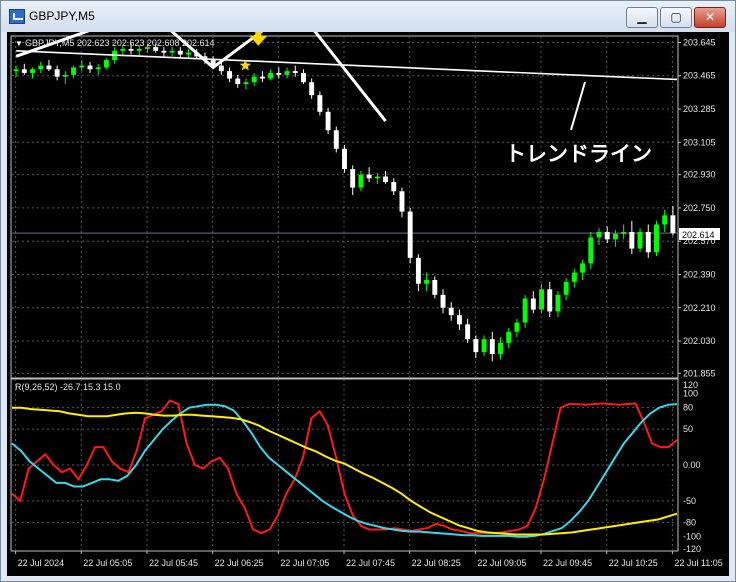 Image resolution: width=736 pixels, height=582 pixels. Describe the element at coordinates (699, 274) in the screenshot. I see `price-tick-label: 202.390` at that location.